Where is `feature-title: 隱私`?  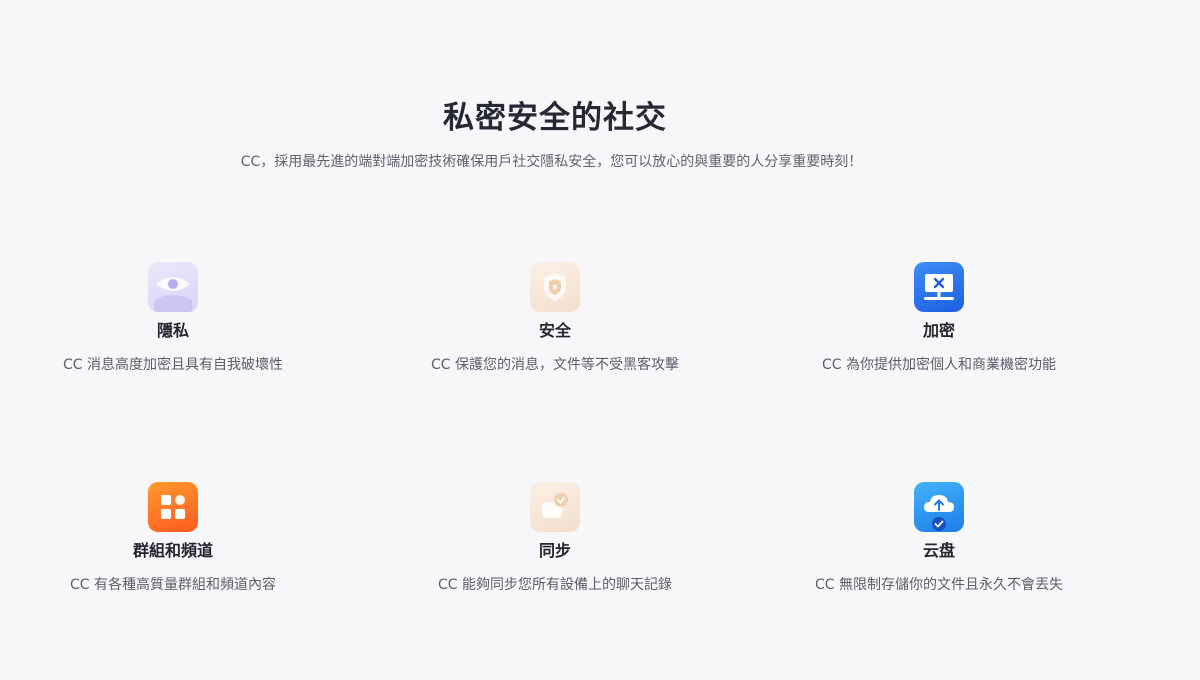
feature-title: 隱私 is located at coordinates (172, 330).